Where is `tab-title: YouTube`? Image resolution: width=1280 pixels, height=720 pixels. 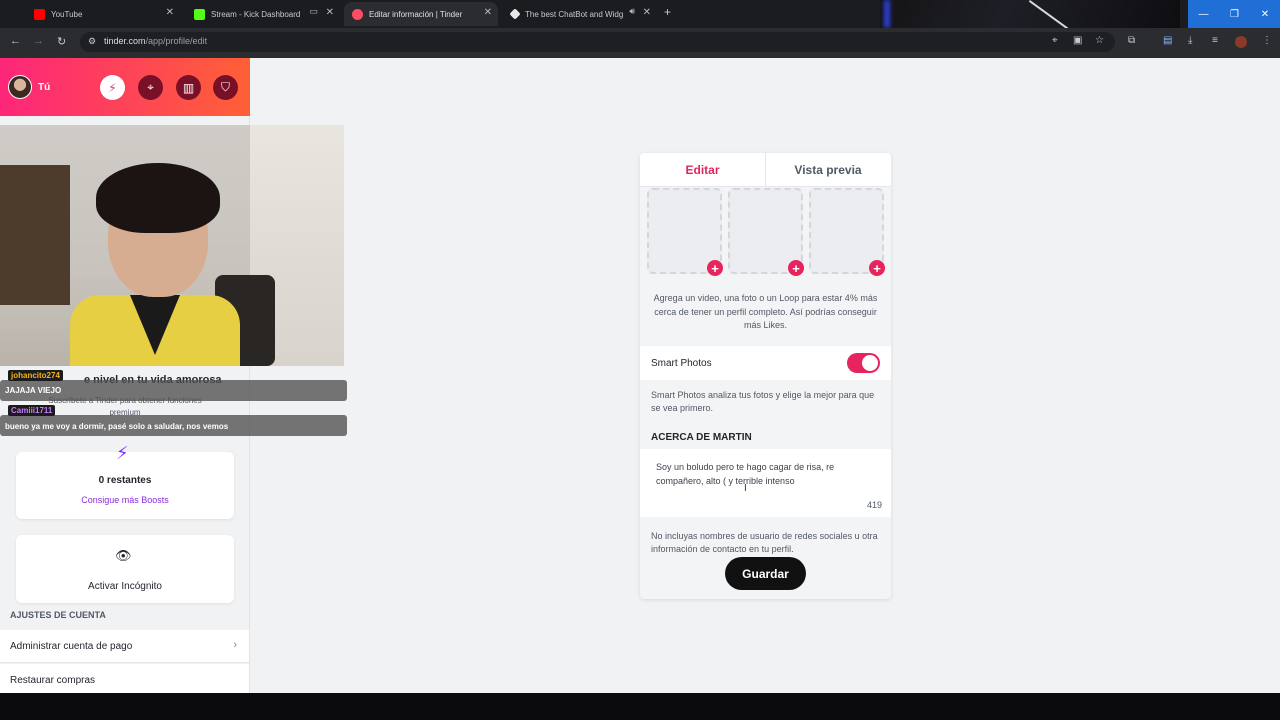
tab-title: YouTube is located at coordinates (67, 14).